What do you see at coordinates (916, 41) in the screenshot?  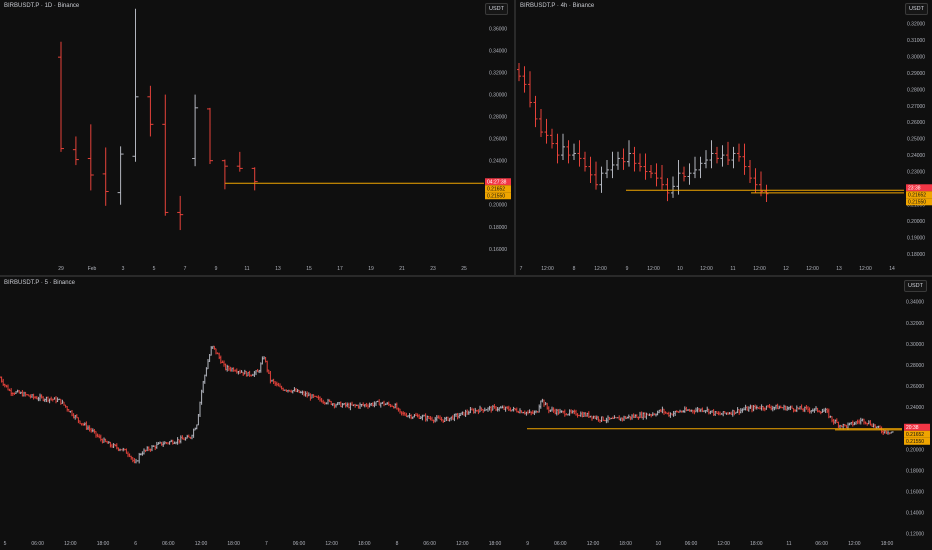 I see `y-tick-label: 0.31000` at bounding box center [916, 41].